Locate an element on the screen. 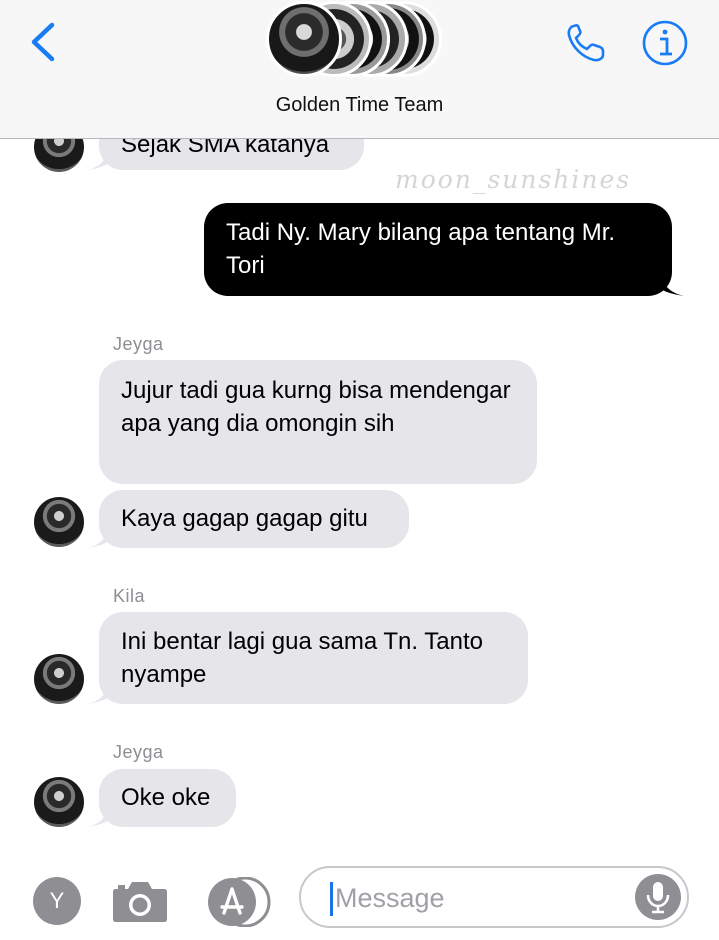 The width and height of the screenshot is (719, 940). memoji-button: Y is located at coordinates (57, 901).